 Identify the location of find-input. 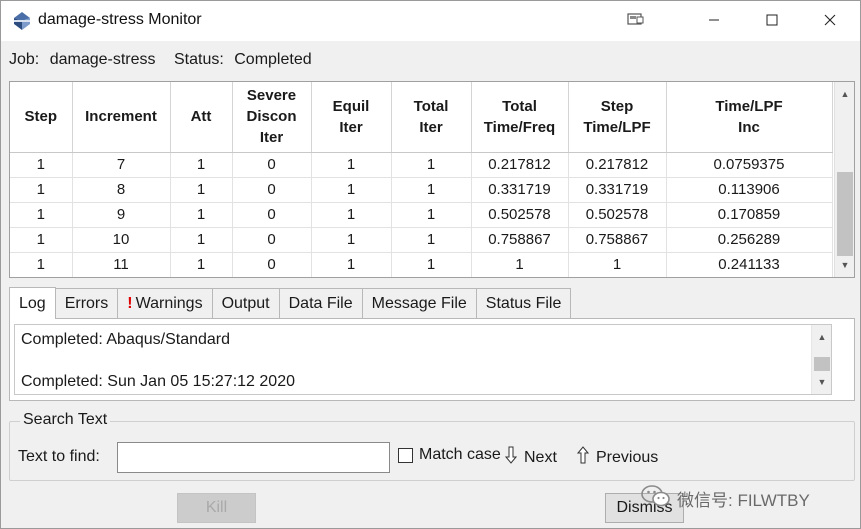
(253, 457).